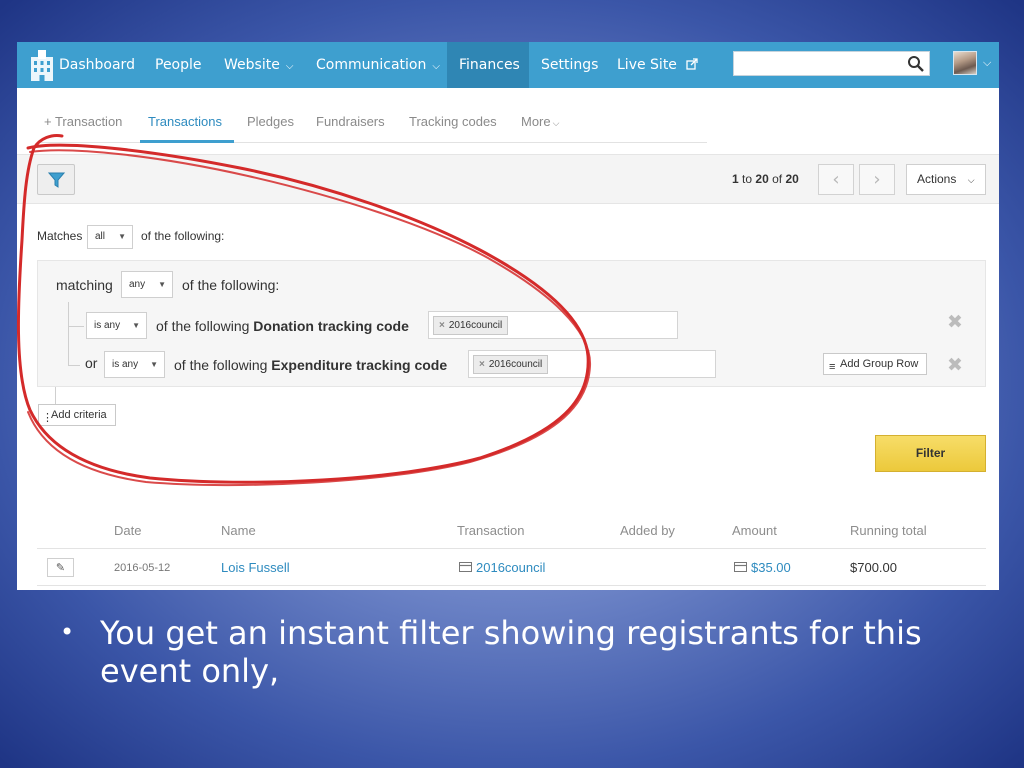 The image size is (1024, 768). What do you see at coordinates (692, 64) in the screenshot?
I see `external-link-icon` at bounding box center [692, 64].